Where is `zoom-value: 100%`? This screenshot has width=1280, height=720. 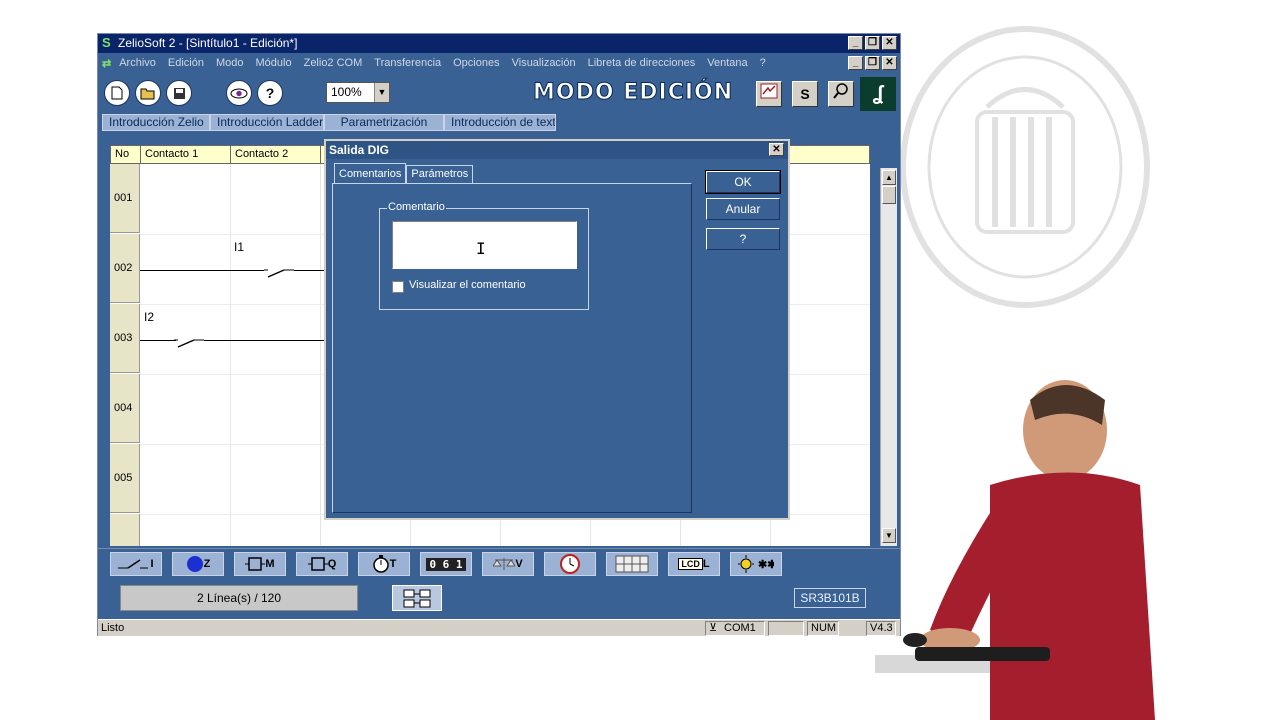
zoom-value: 100% is located at coordinates (346, 92).